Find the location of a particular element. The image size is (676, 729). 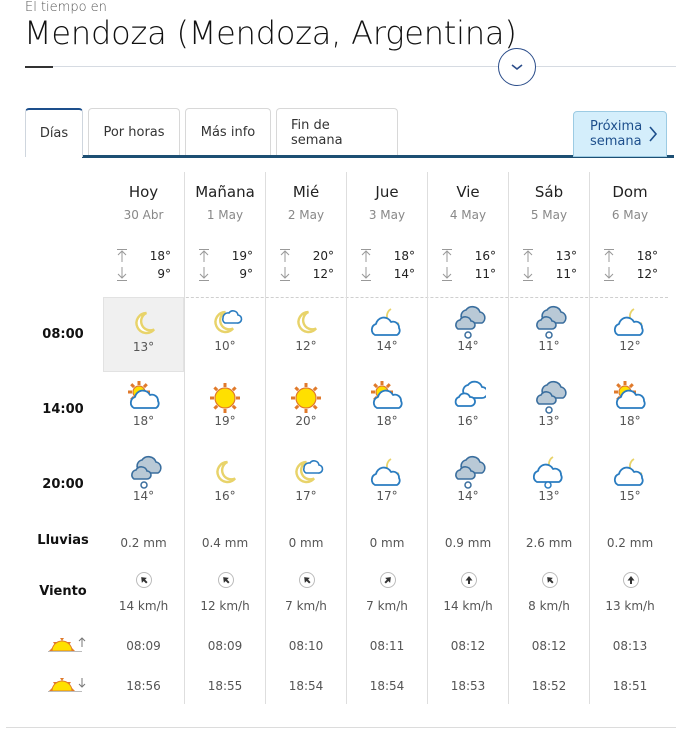

max-temp: 18° is located at coordinates (404, 256).